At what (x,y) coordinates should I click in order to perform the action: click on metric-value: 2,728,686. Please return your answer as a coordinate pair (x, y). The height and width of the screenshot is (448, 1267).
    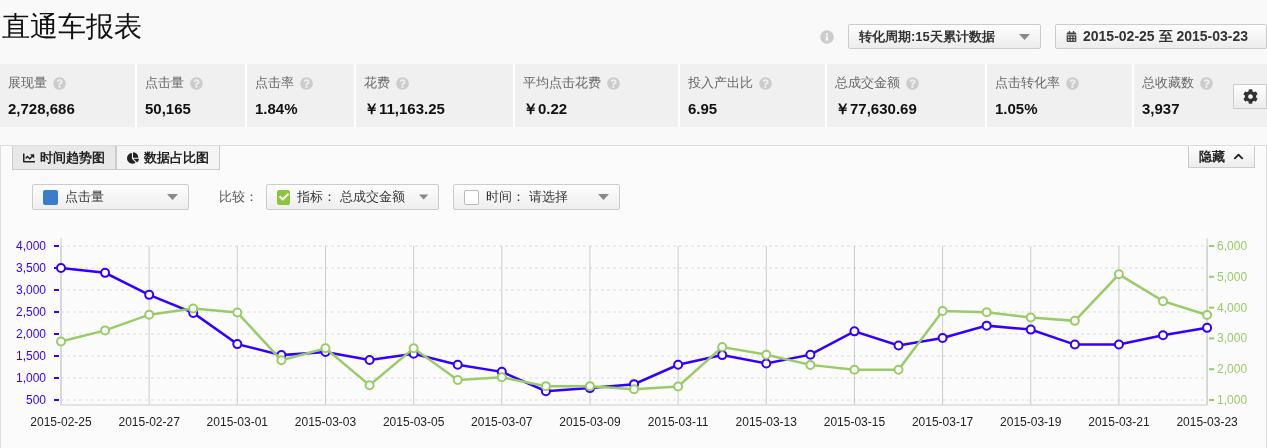
    Looking at the image, I should click on (42, 108).